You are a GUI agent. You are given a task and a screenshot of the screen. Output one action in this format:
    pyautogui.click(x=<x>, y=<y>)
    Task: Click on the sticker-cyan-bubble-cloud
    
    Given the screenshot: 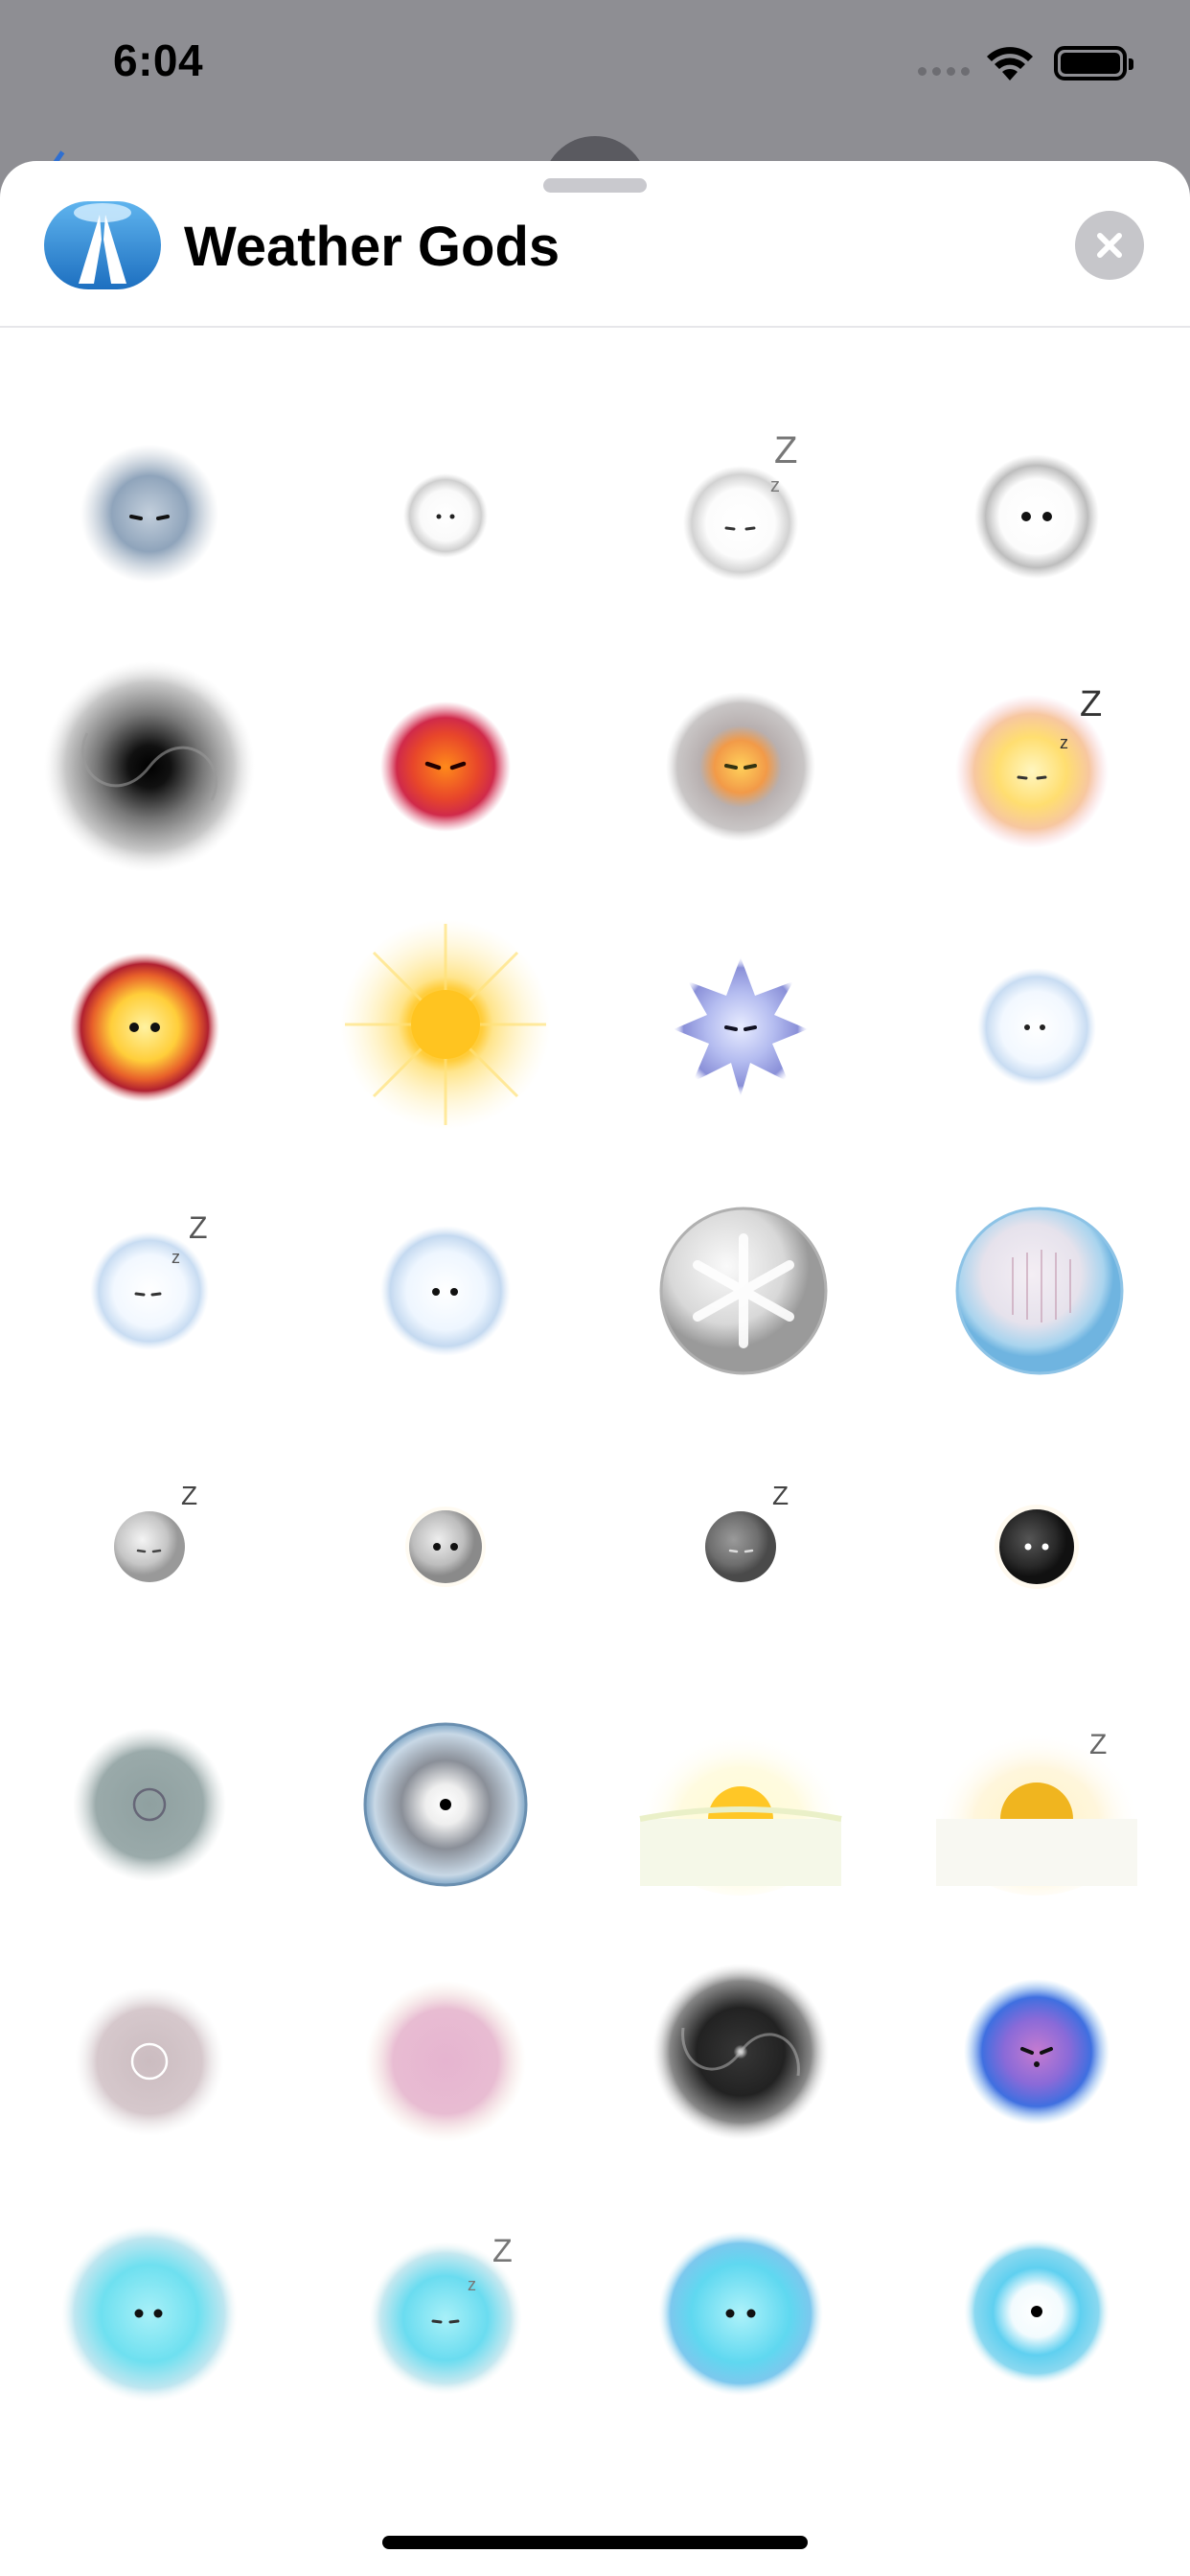 What is the action you would take?
    pyautogui.click(x=741, y=2308)
    